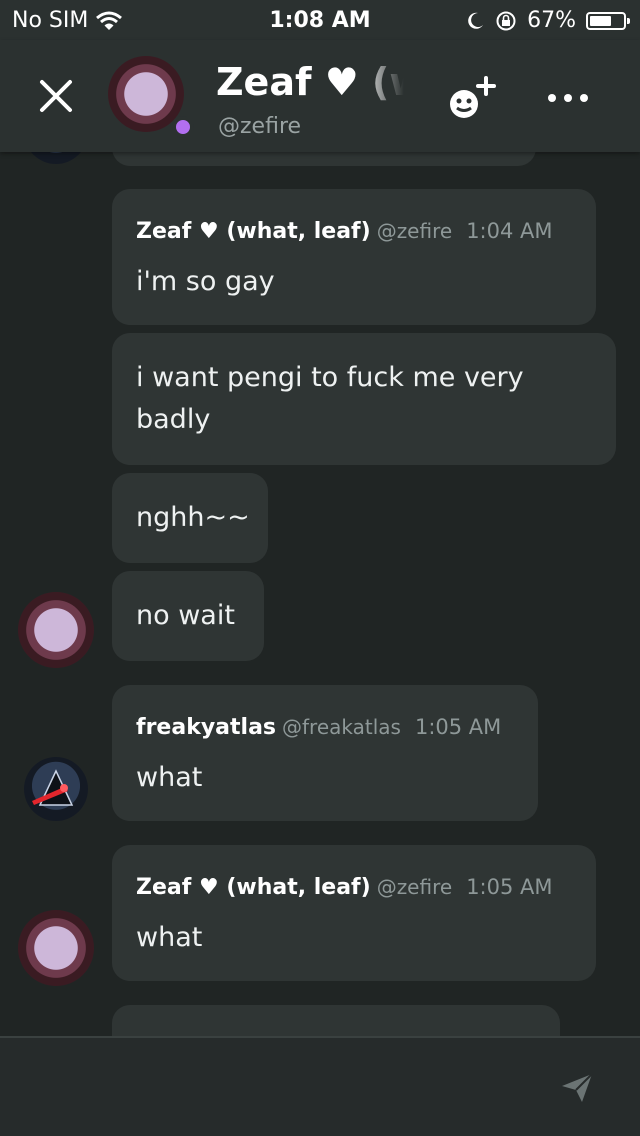 The image size is (640, 1136). What do you see at coordinates (354, 913) in the screenshot?
I see `message-bubble: Zeaf ♥ (what, leaf) @zefire 1:05 AM what` at bounding box center [354, 913].